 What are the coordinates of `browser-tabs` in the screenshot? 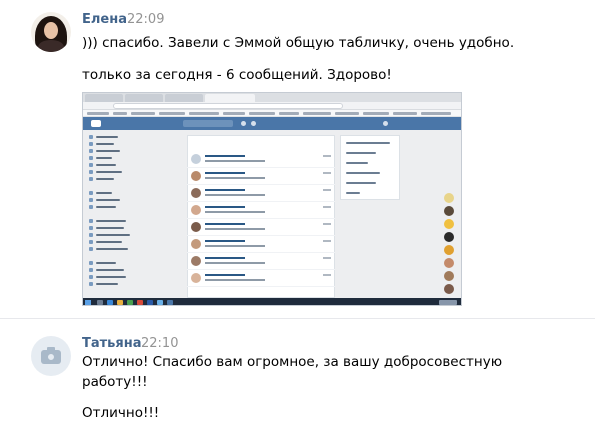 It's located at (272, 97).